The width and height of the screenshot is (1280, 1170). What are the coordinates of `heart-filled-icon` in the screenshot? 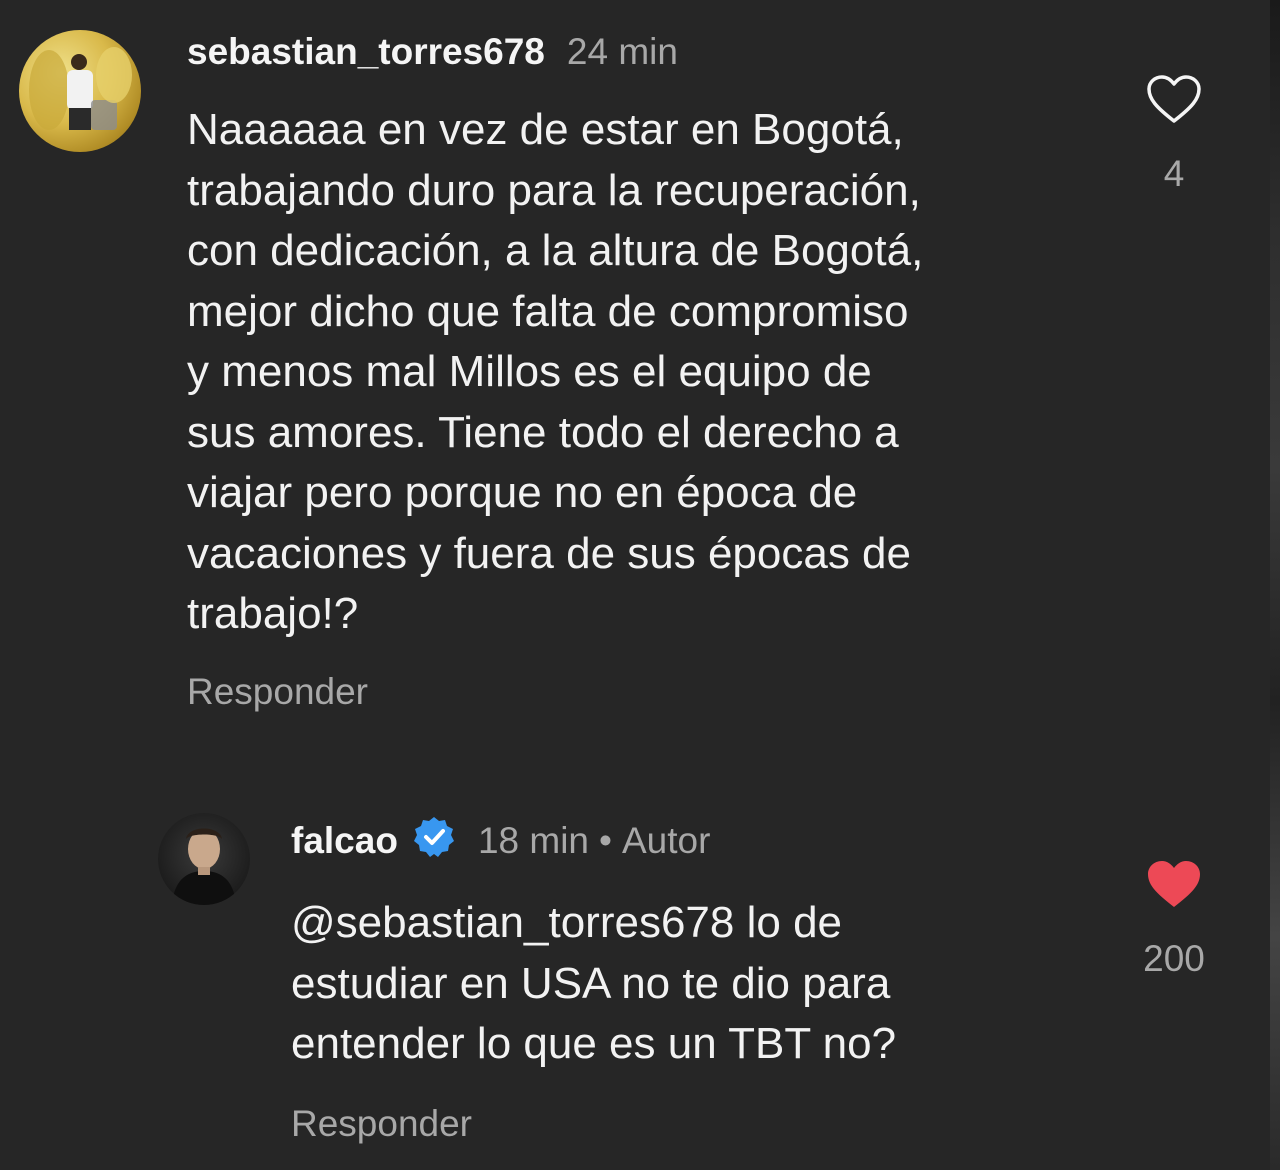 It's located at (1174, 885).